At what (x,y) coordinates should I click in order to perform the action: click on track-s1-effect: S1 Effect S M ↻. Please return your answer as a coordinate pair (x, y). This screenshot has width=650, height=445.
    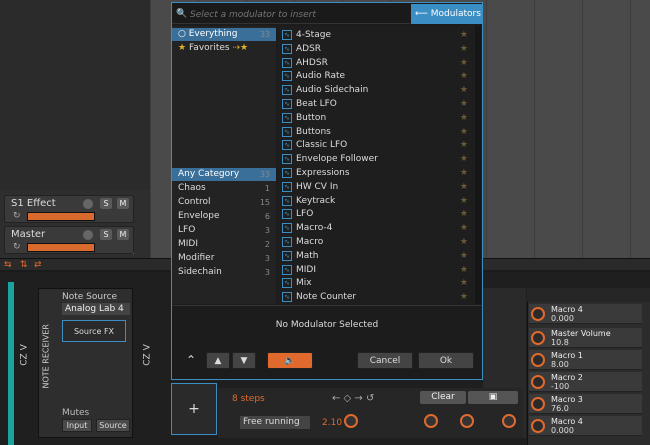
    Looking at the image, I should click on (69, 209).